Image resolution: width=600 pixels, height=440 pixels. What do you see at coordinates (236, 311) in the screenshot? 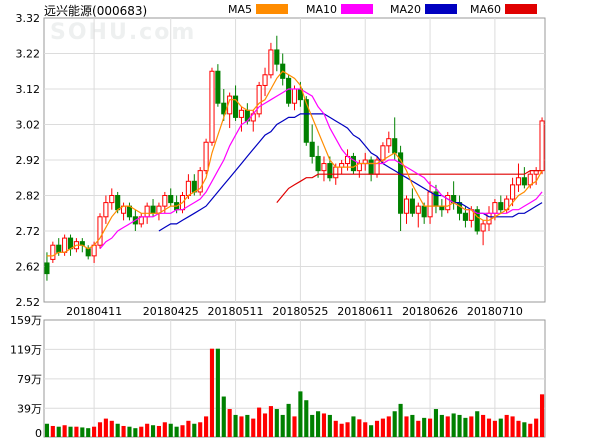
I see `date-tick-label: 20180511` at bounding box center [236, 311].